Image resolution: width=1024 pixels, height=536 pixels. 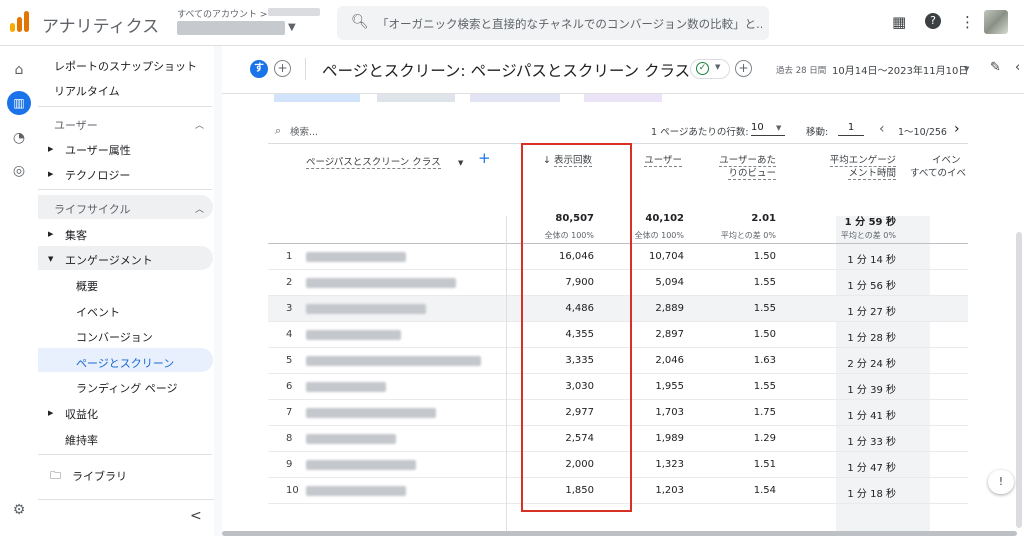 What do you see at coordinates (861, 167) in the screenshot?
I see `column-header-avg-engagement: 平均エンゲージメント時間` at bounding box center [861, 167].